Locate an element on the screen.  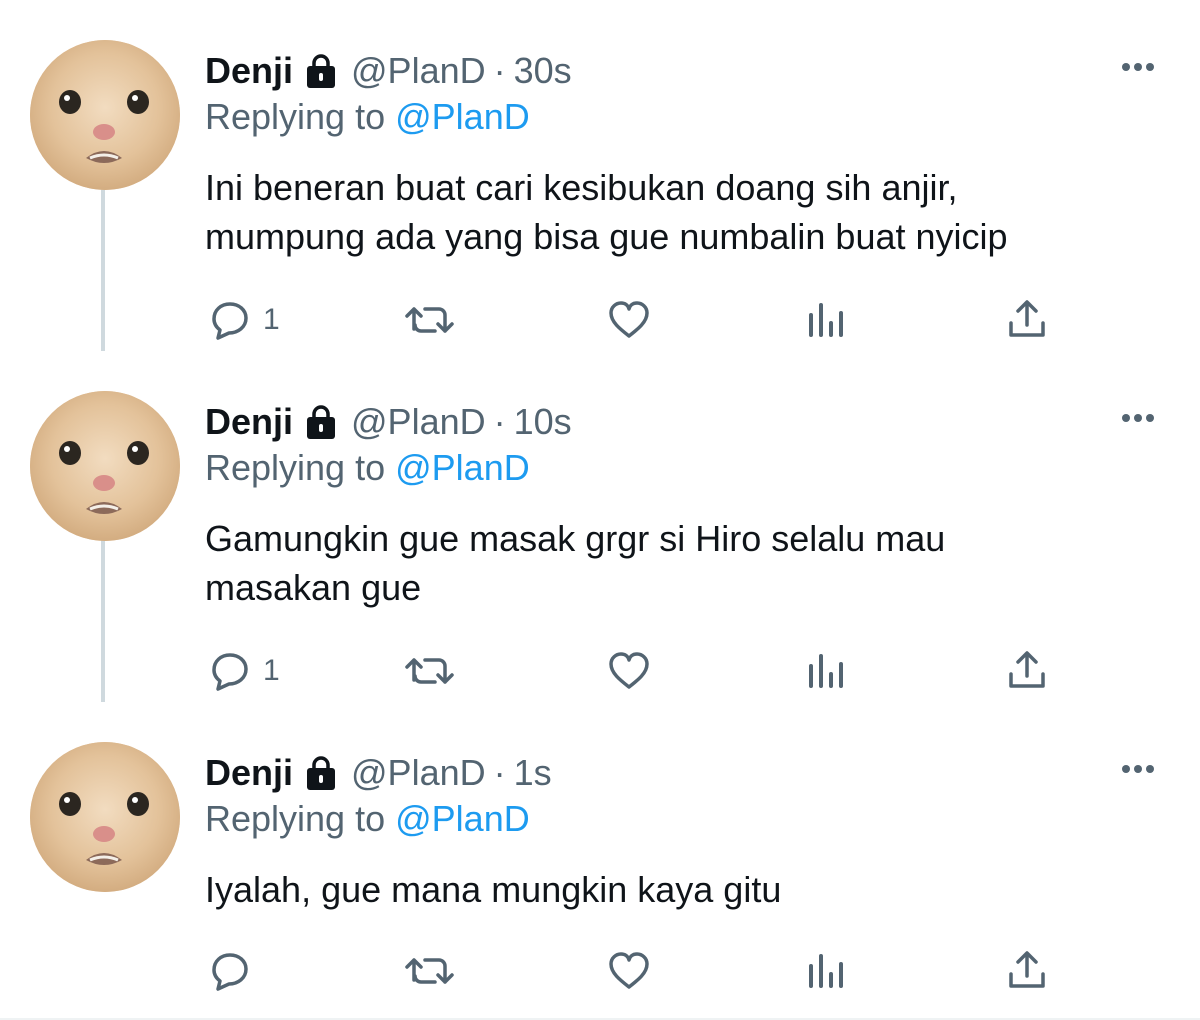
timestamp: 10s is located at coordinates (543, 422).